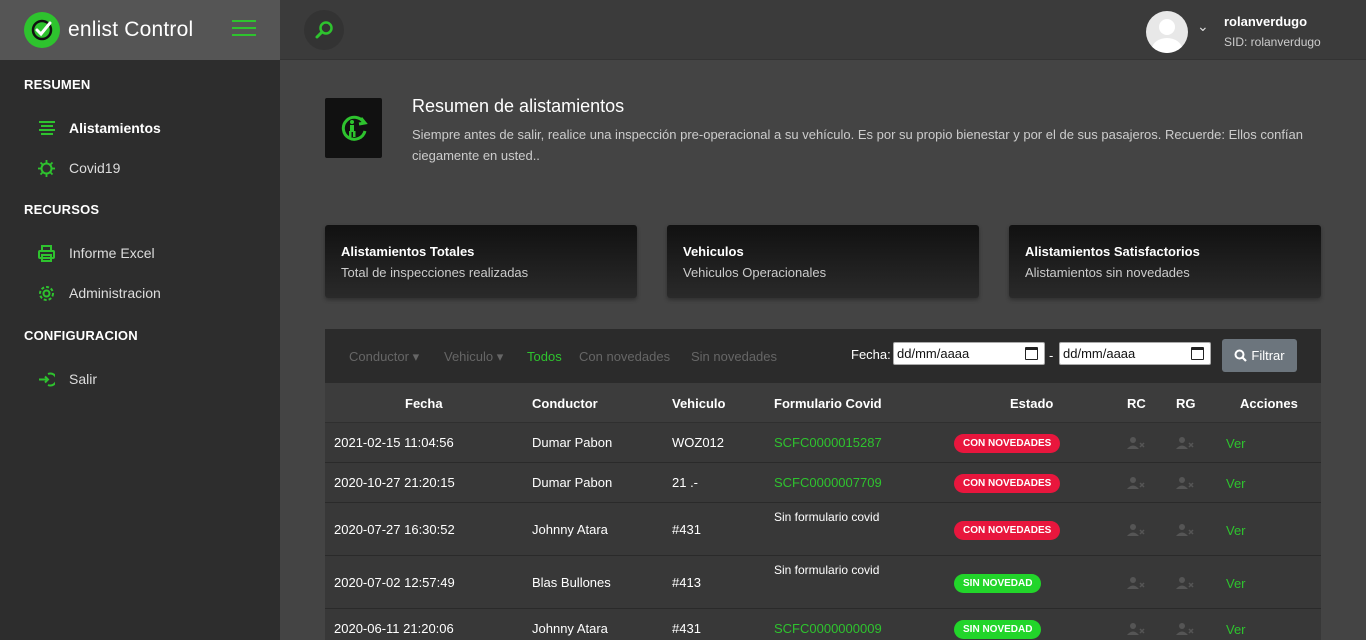 The width and height of the screenshot is (1366, 640). I want to click on card-vehiculos: Vehiculos Vehiculos Operacionales, so click(823, 261).